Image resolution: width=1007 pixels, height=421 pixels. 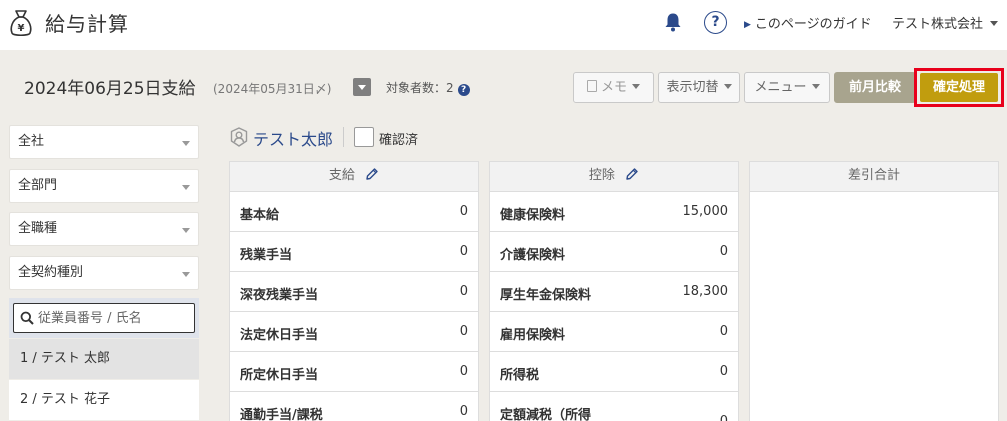 What do you see at coordinates (104, 273) in the screenshot?
I see `contract-filter: 全契約種別` at bounding box center [104, 273].